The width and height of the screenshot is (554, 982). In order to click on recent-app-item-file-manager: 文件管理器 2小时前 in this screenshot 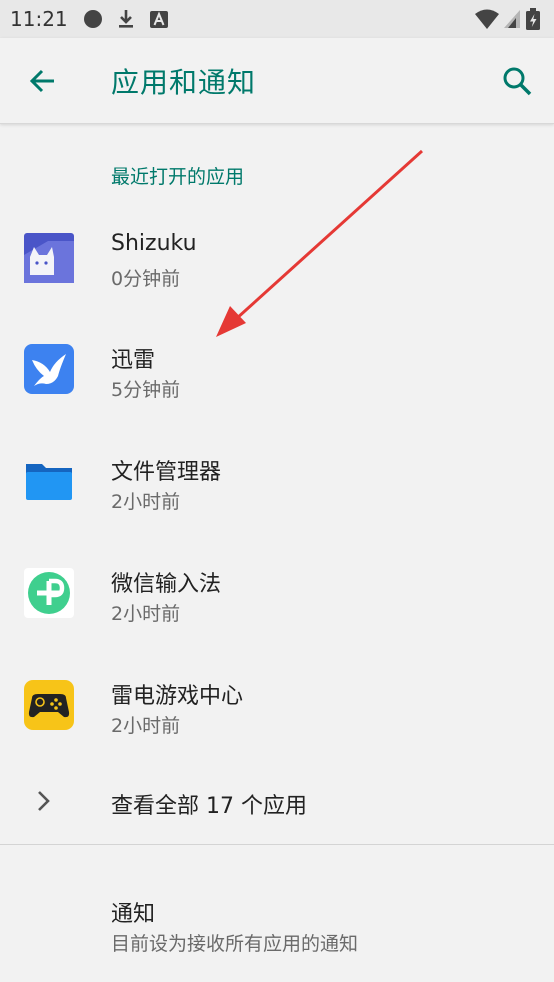, I will do `click(277, 481)`.